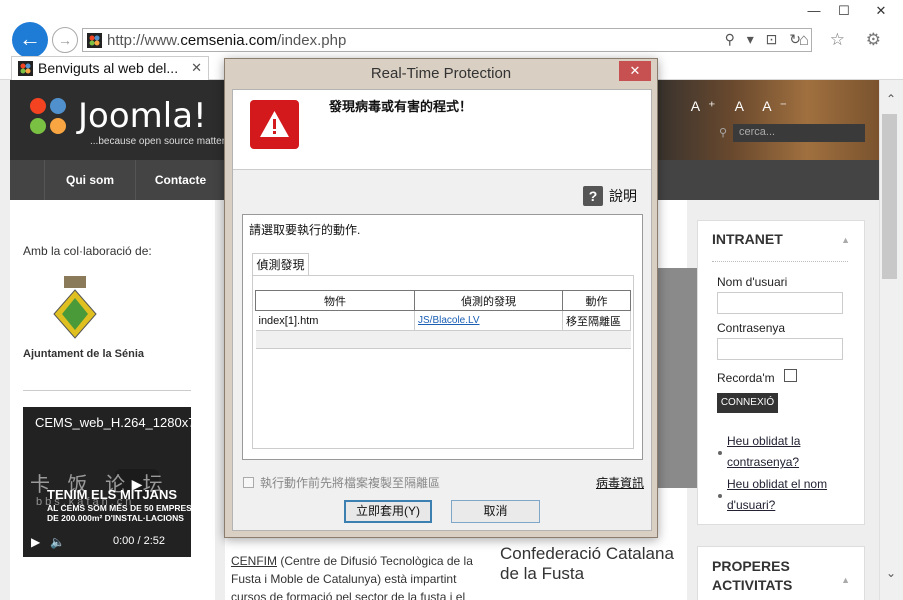 Image resolution: width=903 pixels, height=600 pixels. I want to click on forgot-username-link: Heu oblidat el nom d'usuari?, so click(782, 495).